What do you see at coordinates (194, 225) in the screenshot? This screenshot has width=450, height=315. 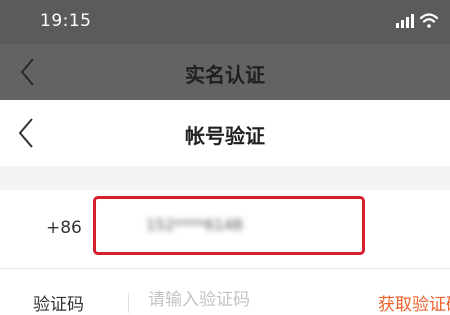 I see `phone-number-value: 152****6148` at bounding box center [194, 225].